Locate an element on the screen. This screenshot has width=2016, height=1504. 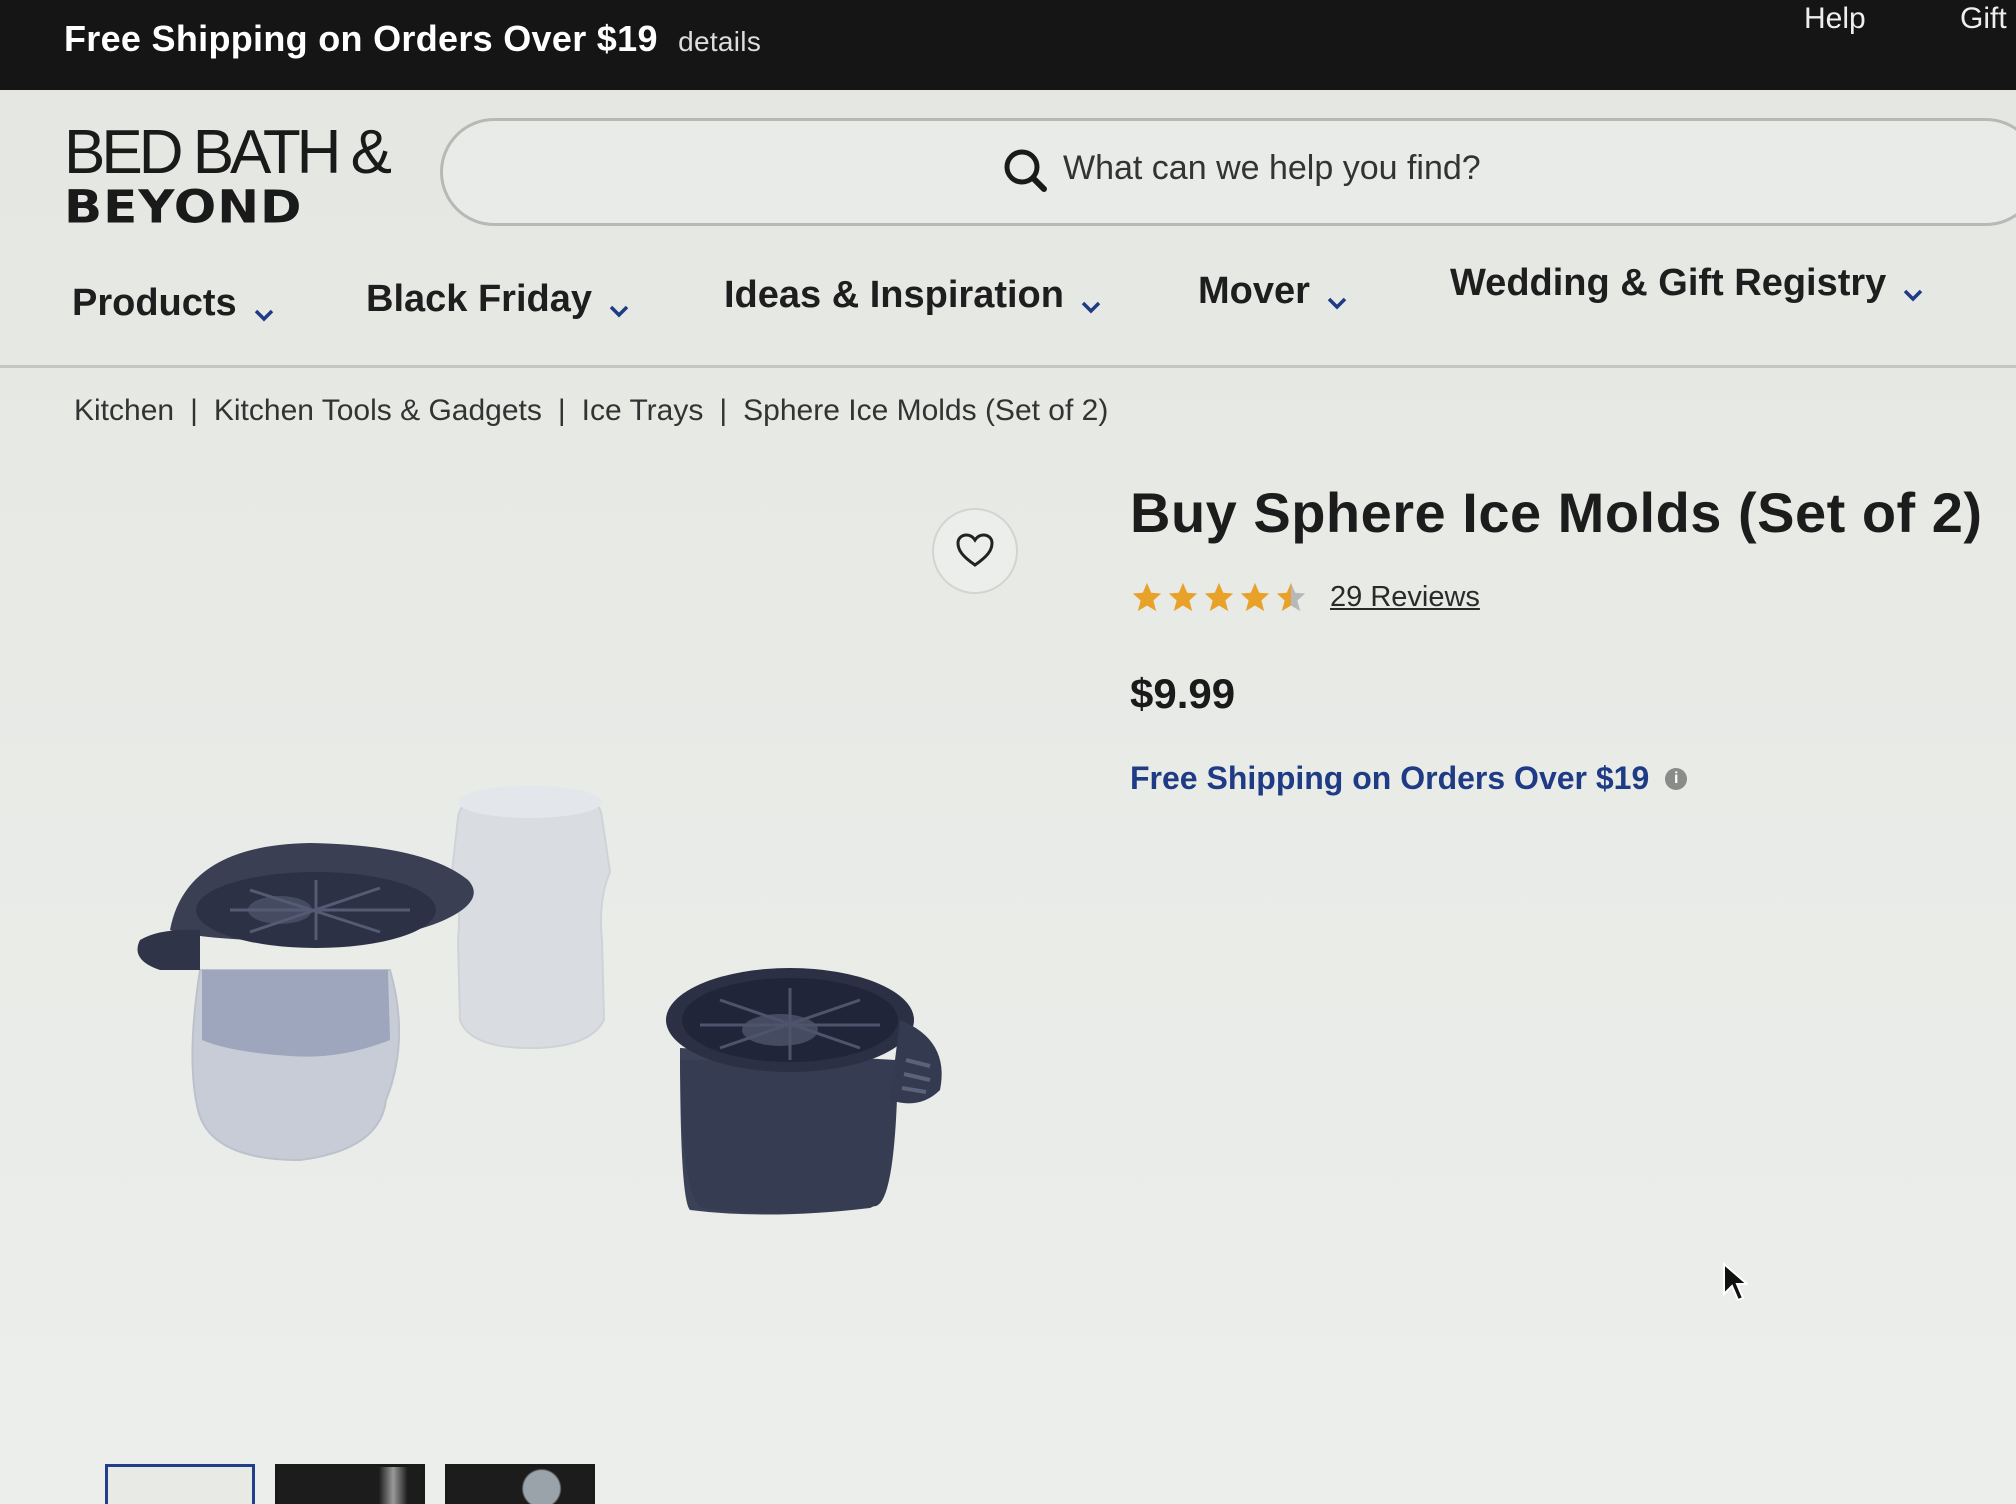
info-icon: i is located at coordinates (1676, 778).